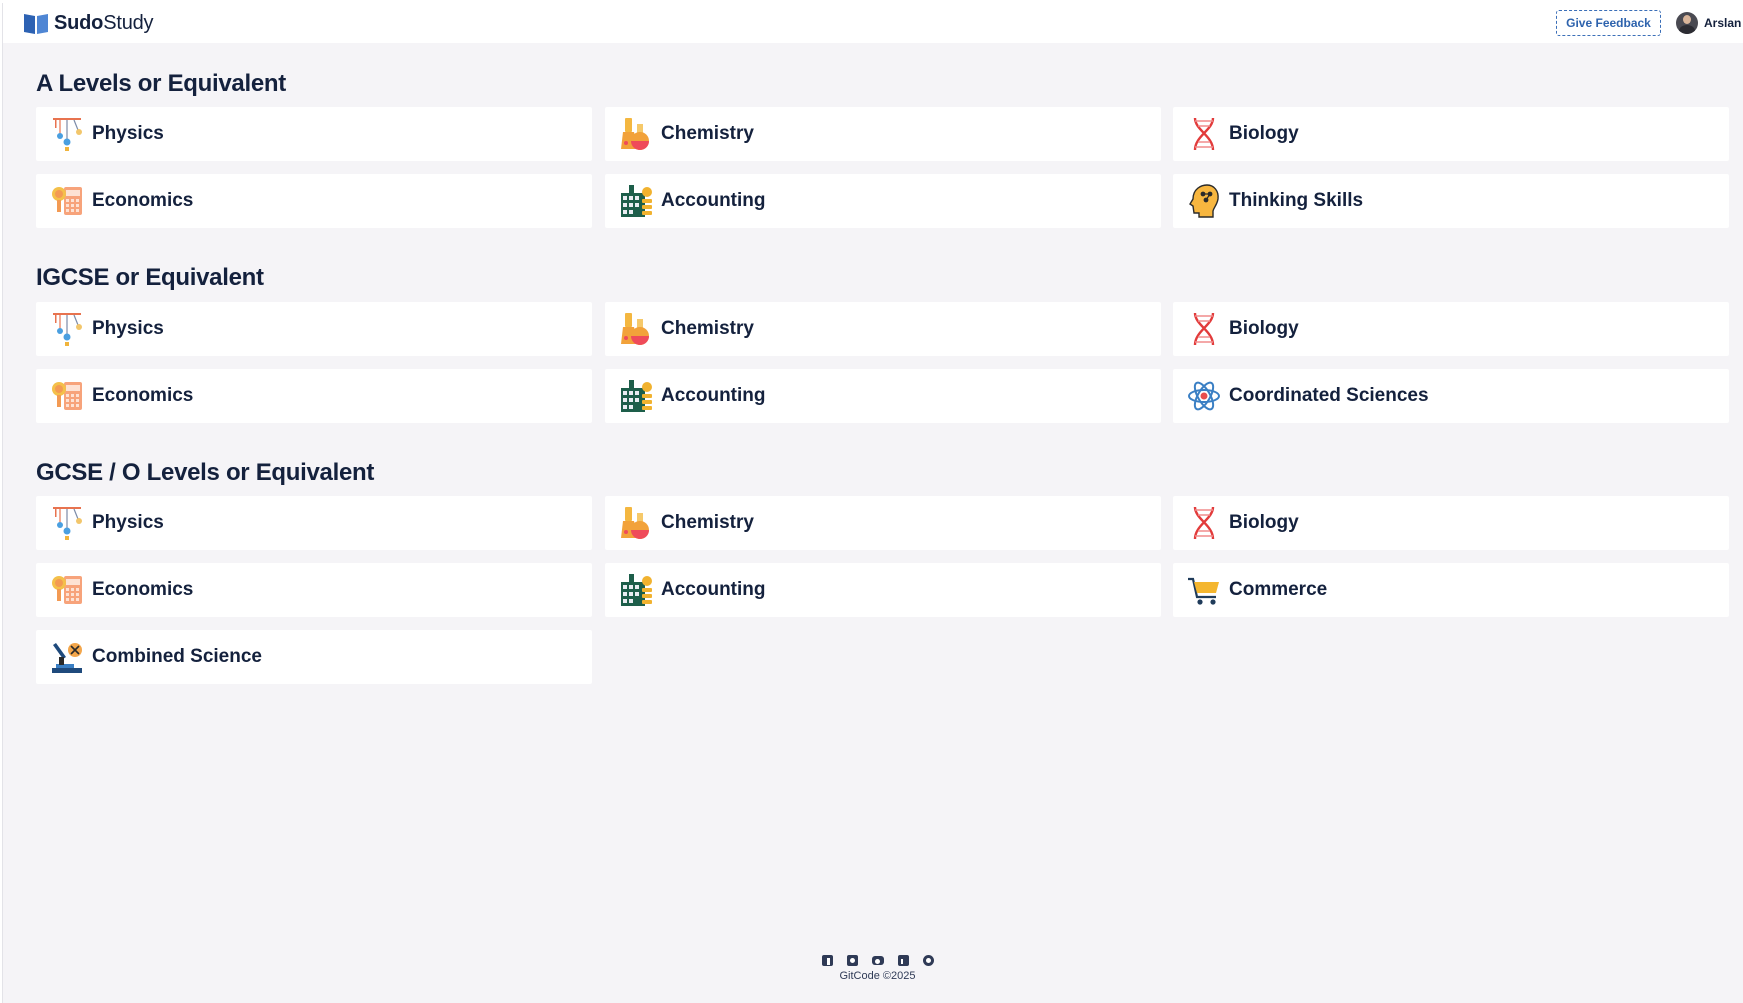 This screenshot has width=1743, height=1003. I want to click on avatar, so click(1687, 23).